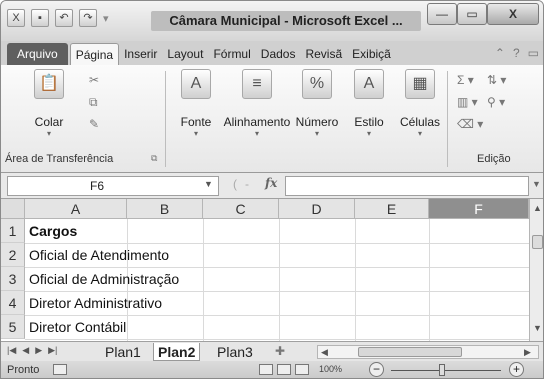 Image resolution: width=544 pixels, height=379 pixels. What do you see at coordinates (271, 183) in the screenshot?
I see `insert-function-icon: fx` at bounding box center [271, 183].